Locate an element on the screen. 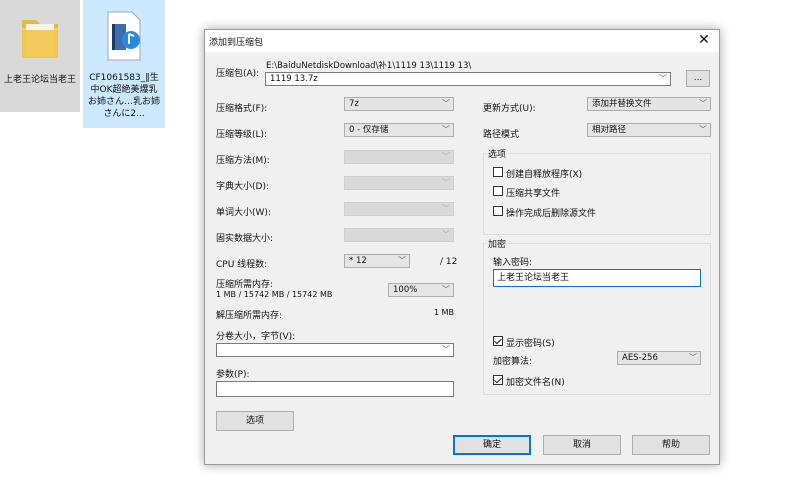 This screenshot has height=502, width=800. encryption-group-label: 加密 is located at coordinates (497, 243).